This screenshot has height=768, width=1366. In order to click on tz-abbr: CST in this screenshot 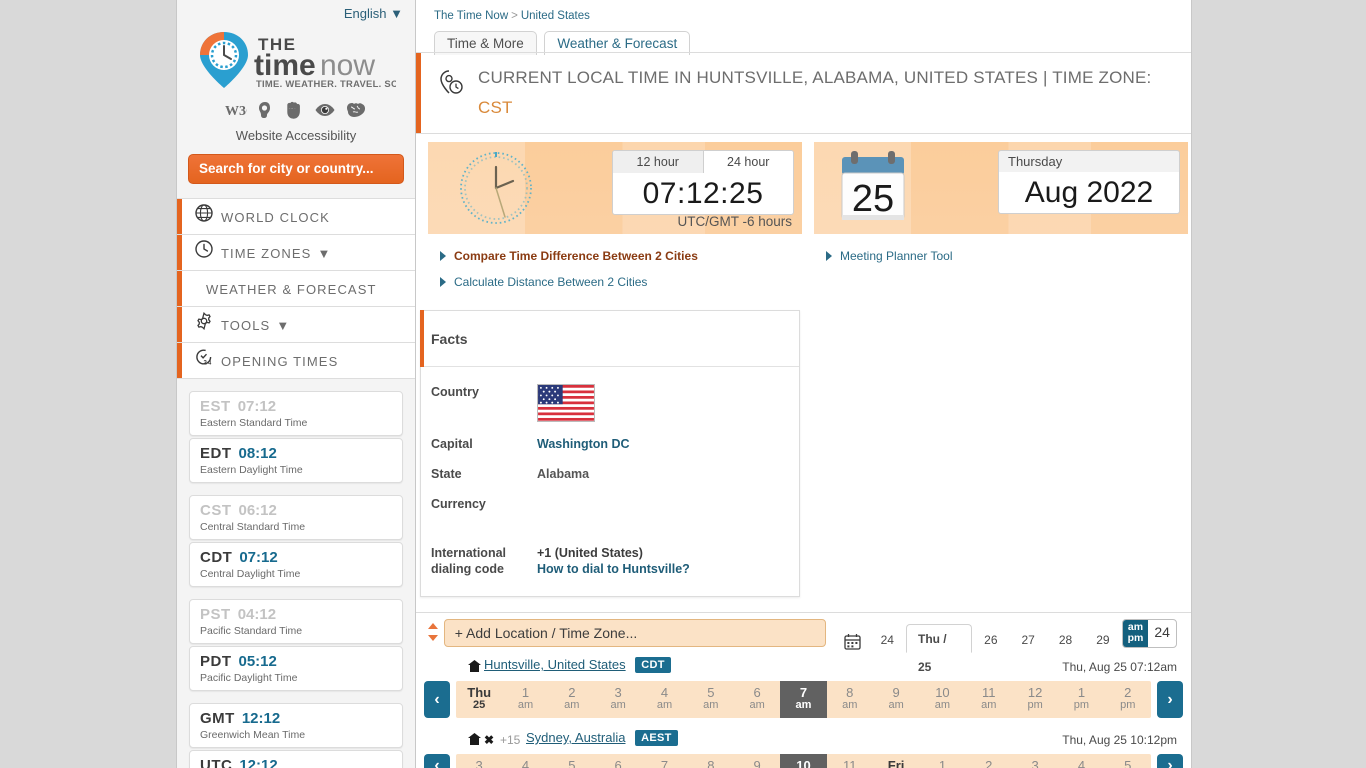, I will do `click(216, 510)`.